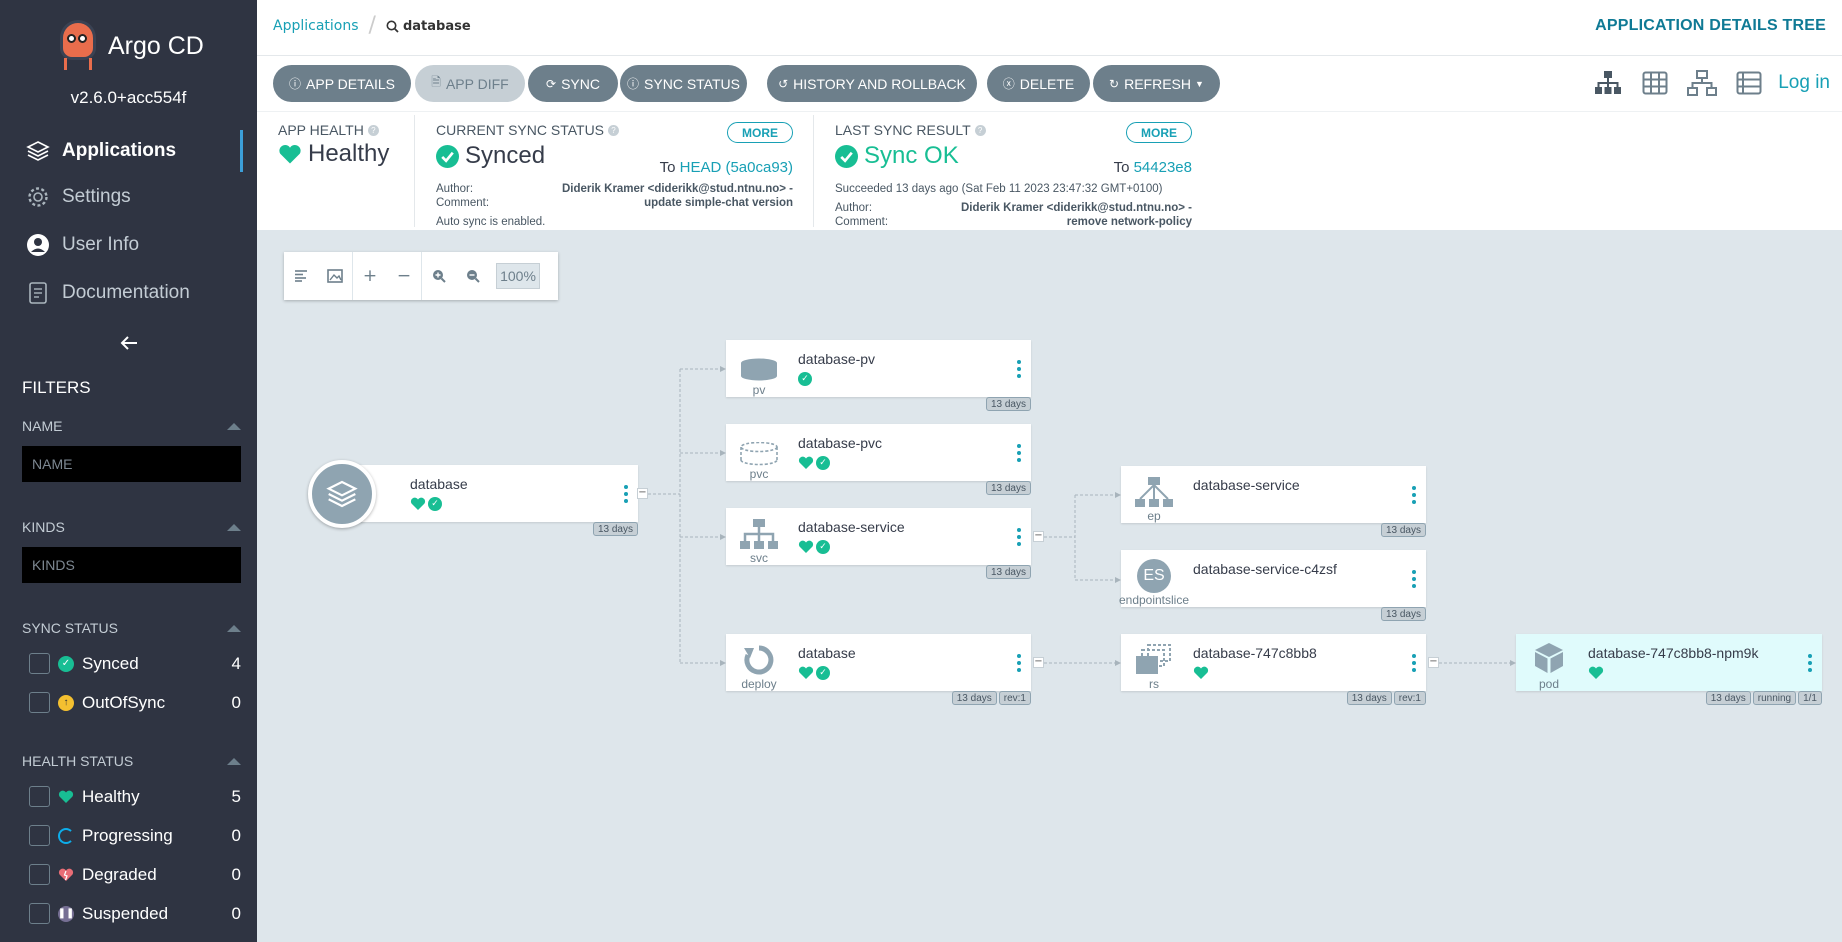  I want to click on node-name: database-service, so click(1246, 485).